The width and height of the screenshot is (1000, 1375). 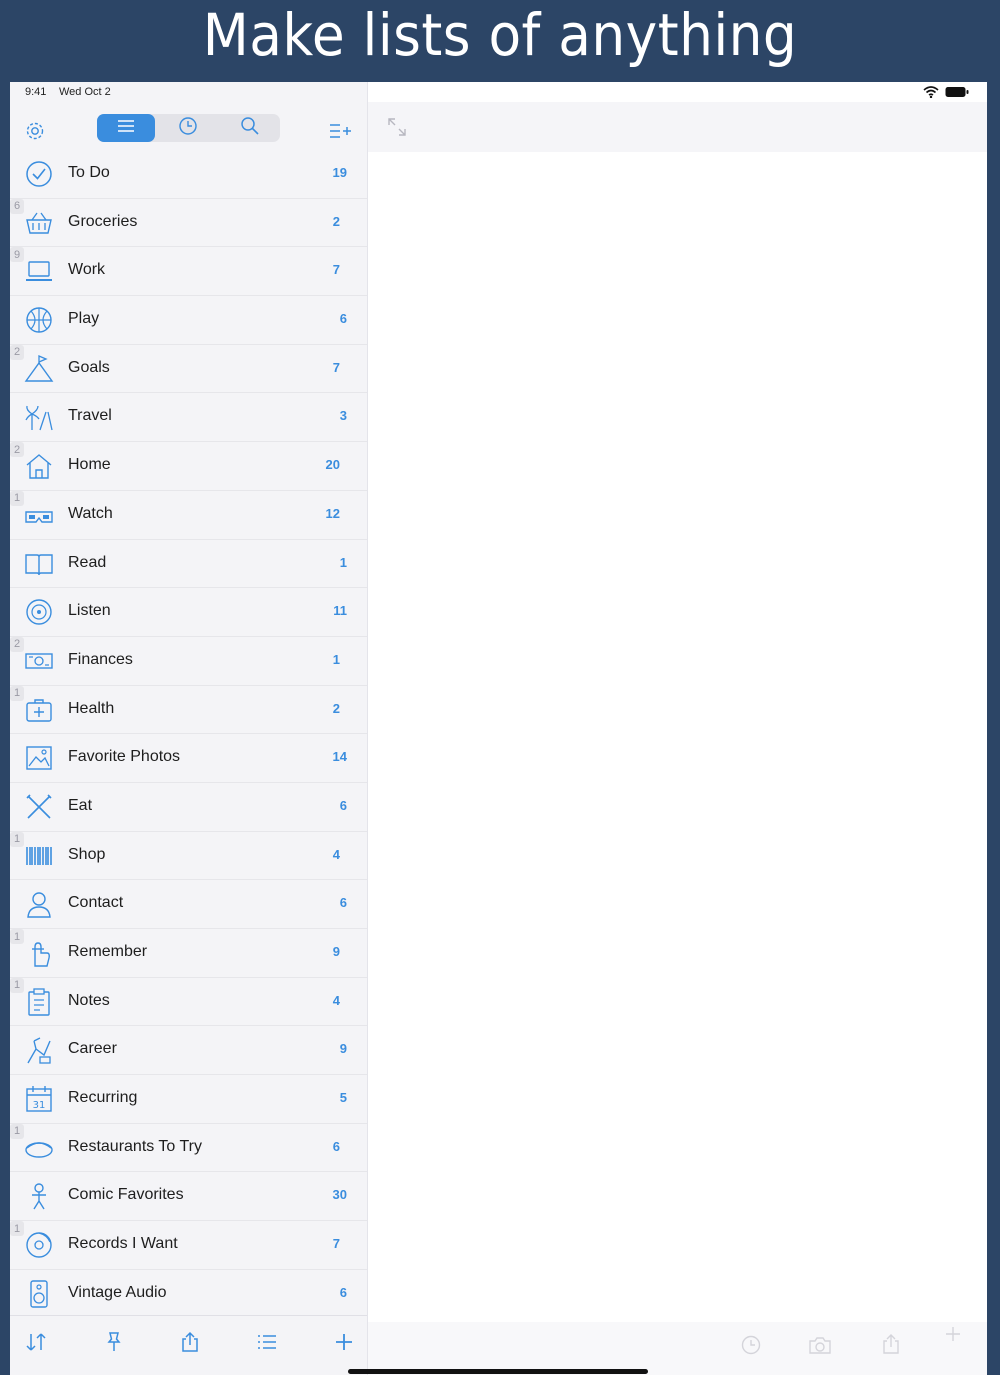 What do you see at coordinates (135, 1146) in the screenshot?
I see `list-name: Restaurants To Try` at bounding box center [135, 1146].